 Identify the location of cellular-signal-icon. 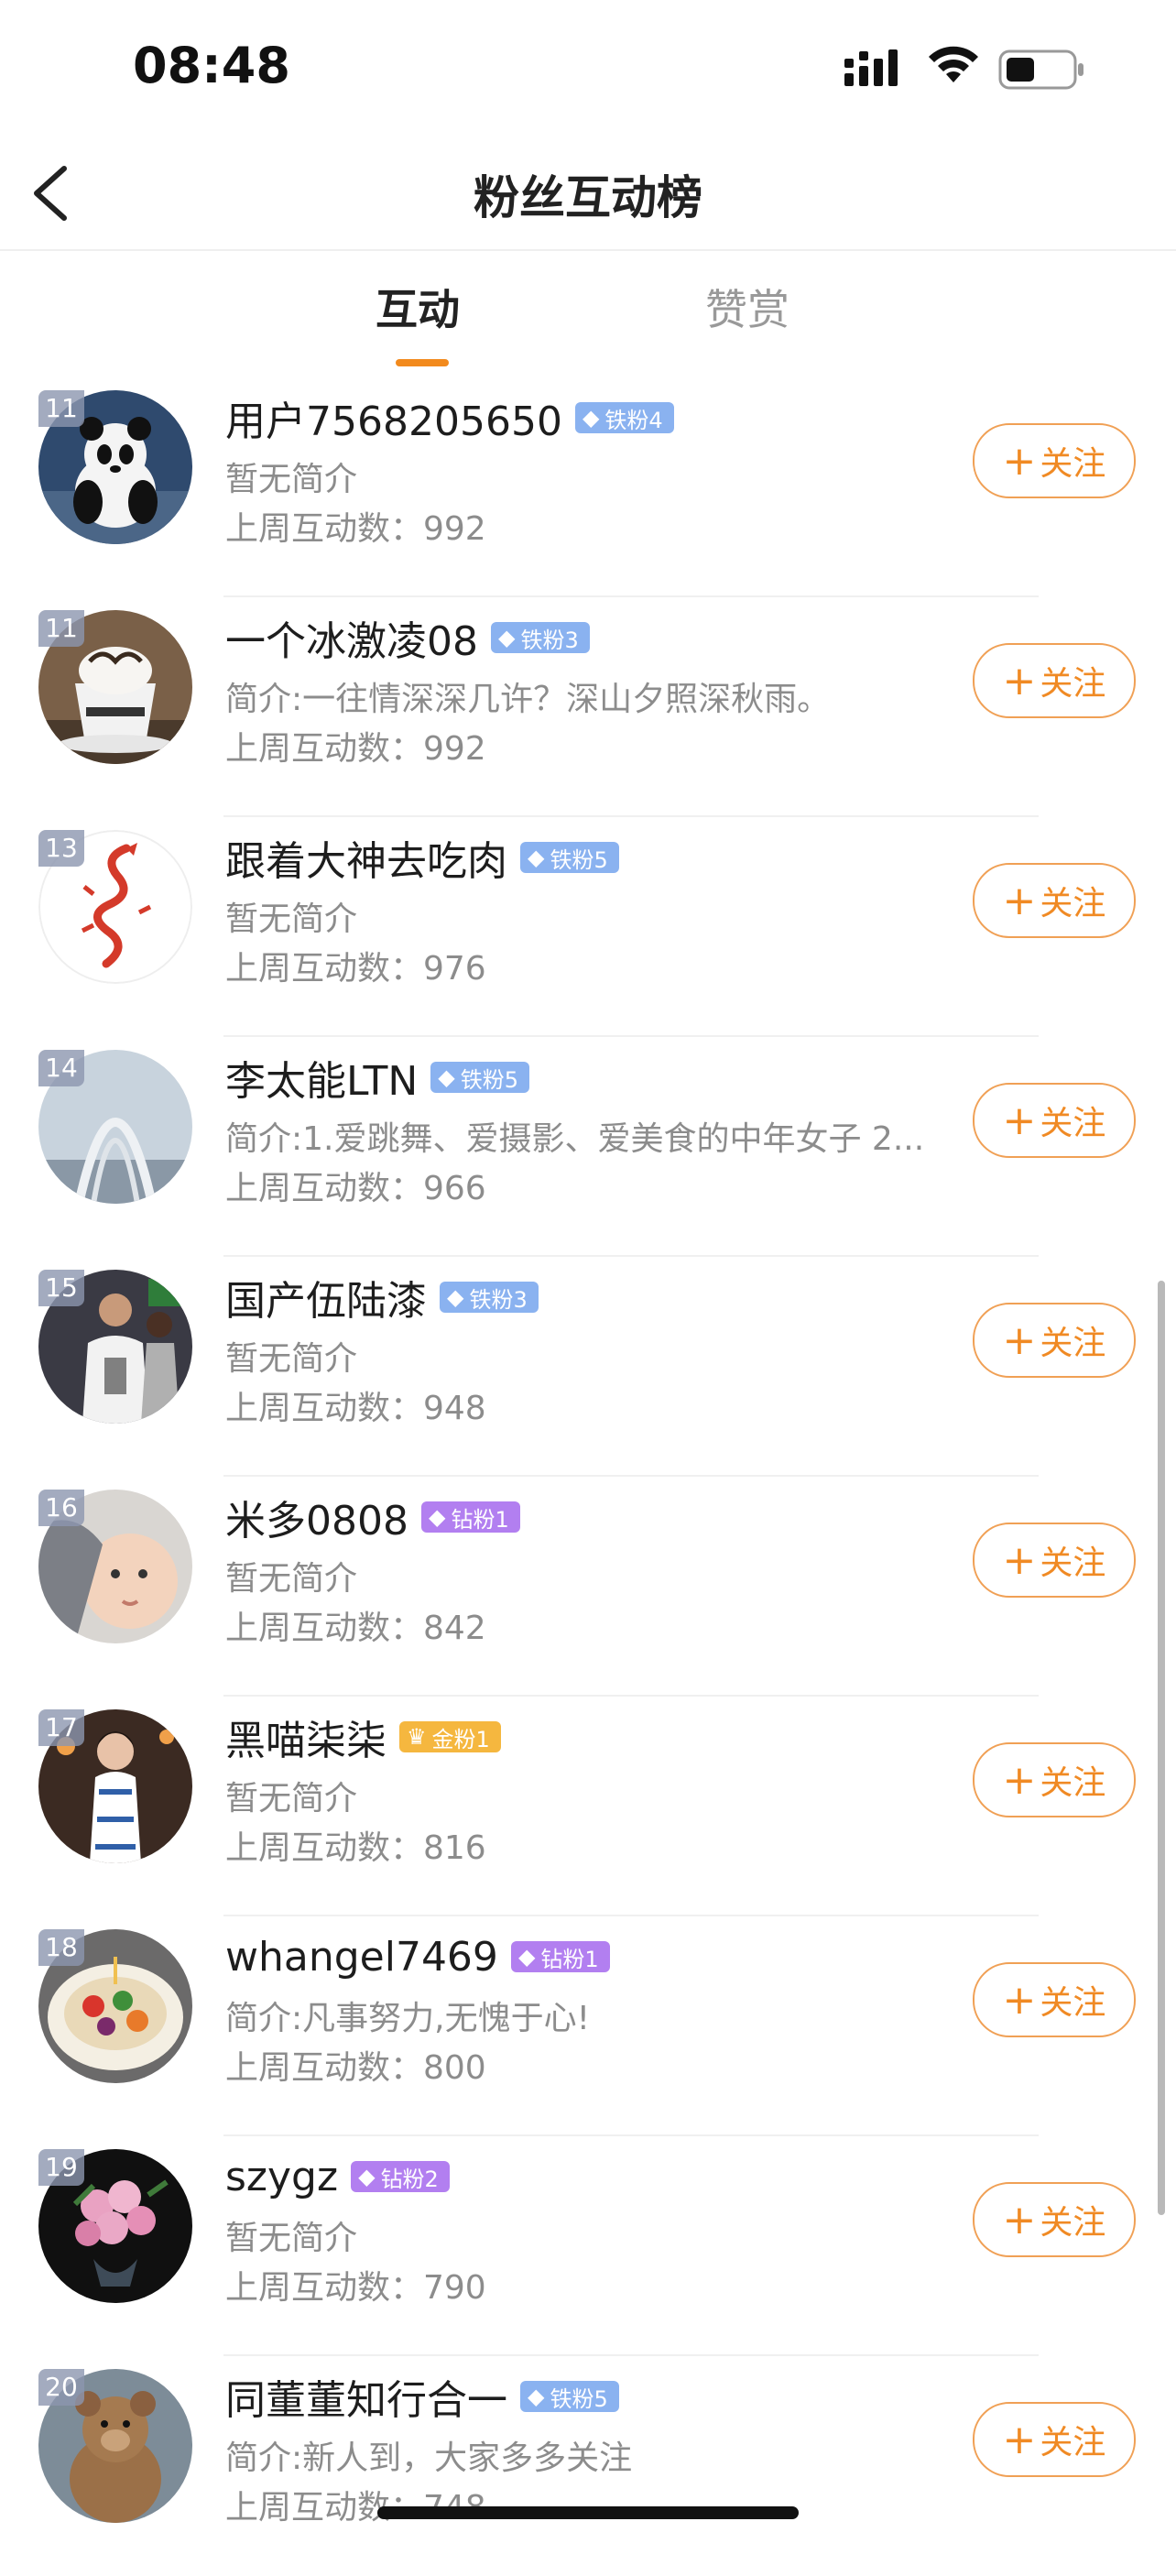
(871, 68).